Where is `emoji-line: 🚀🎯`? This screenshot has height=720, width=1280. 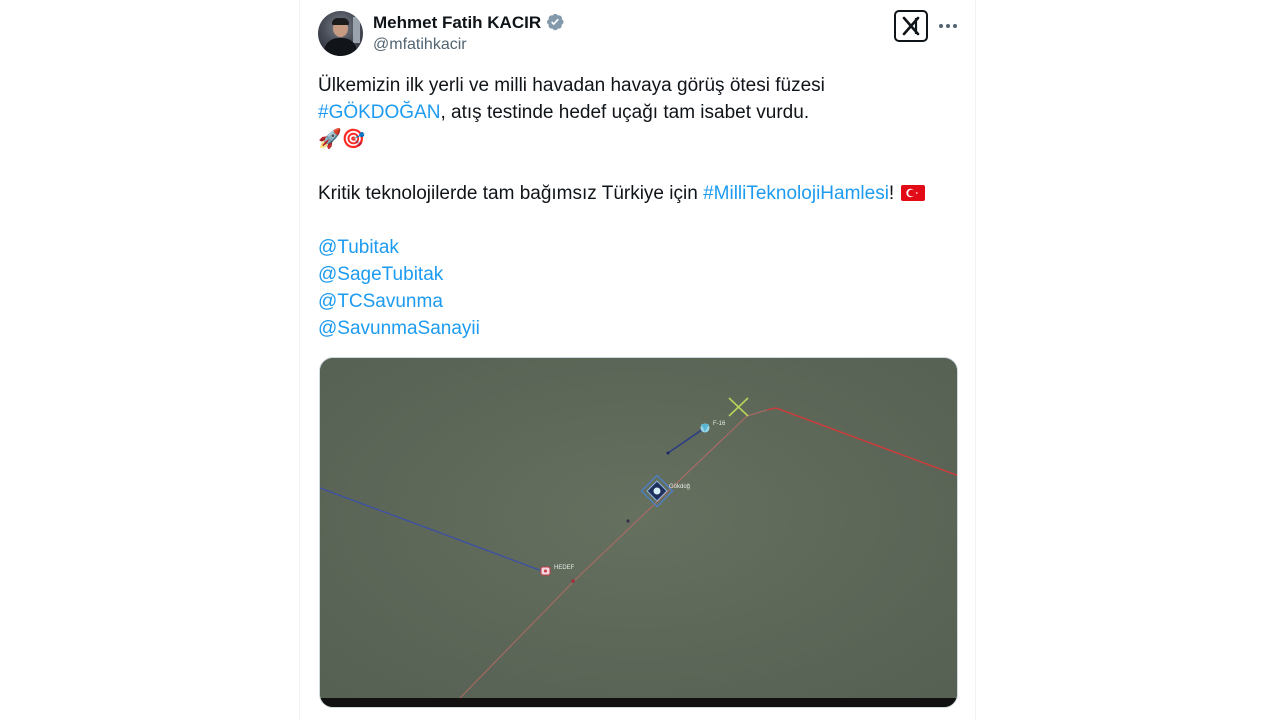 emoji-line: 🚀🎯 is located at coordinates (342, 139).